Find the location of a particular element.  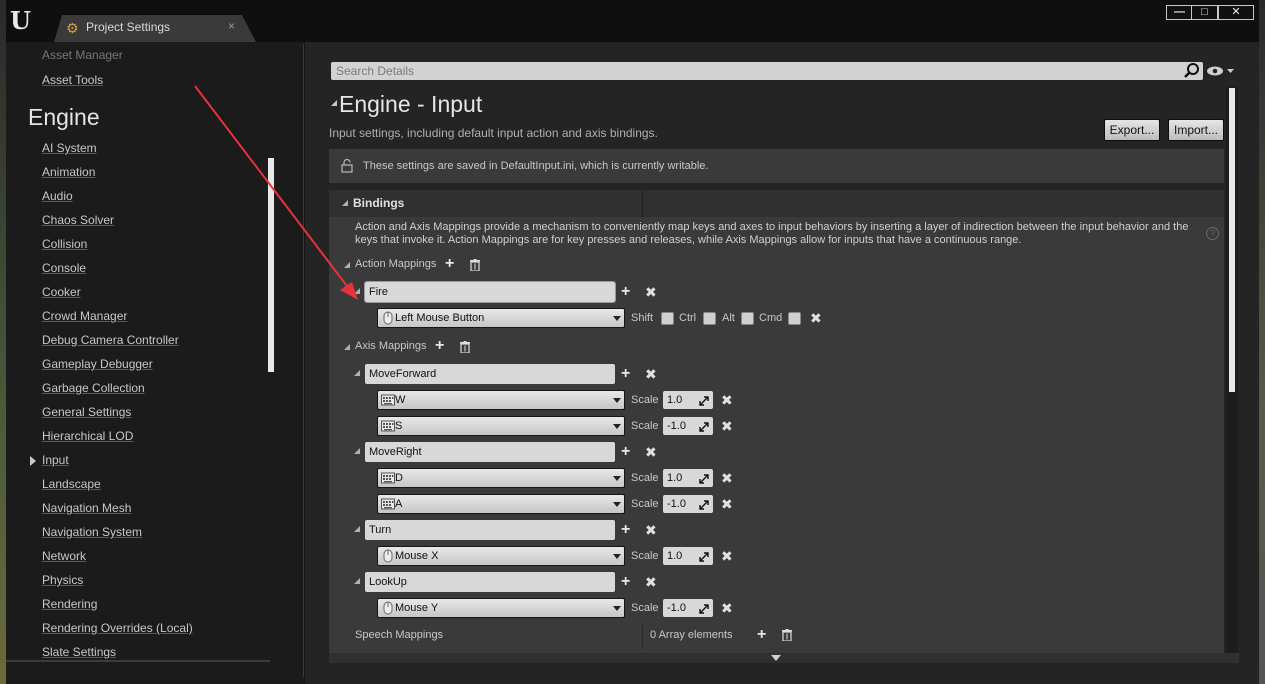

key-selector: D is located at coordinates (501, 478).